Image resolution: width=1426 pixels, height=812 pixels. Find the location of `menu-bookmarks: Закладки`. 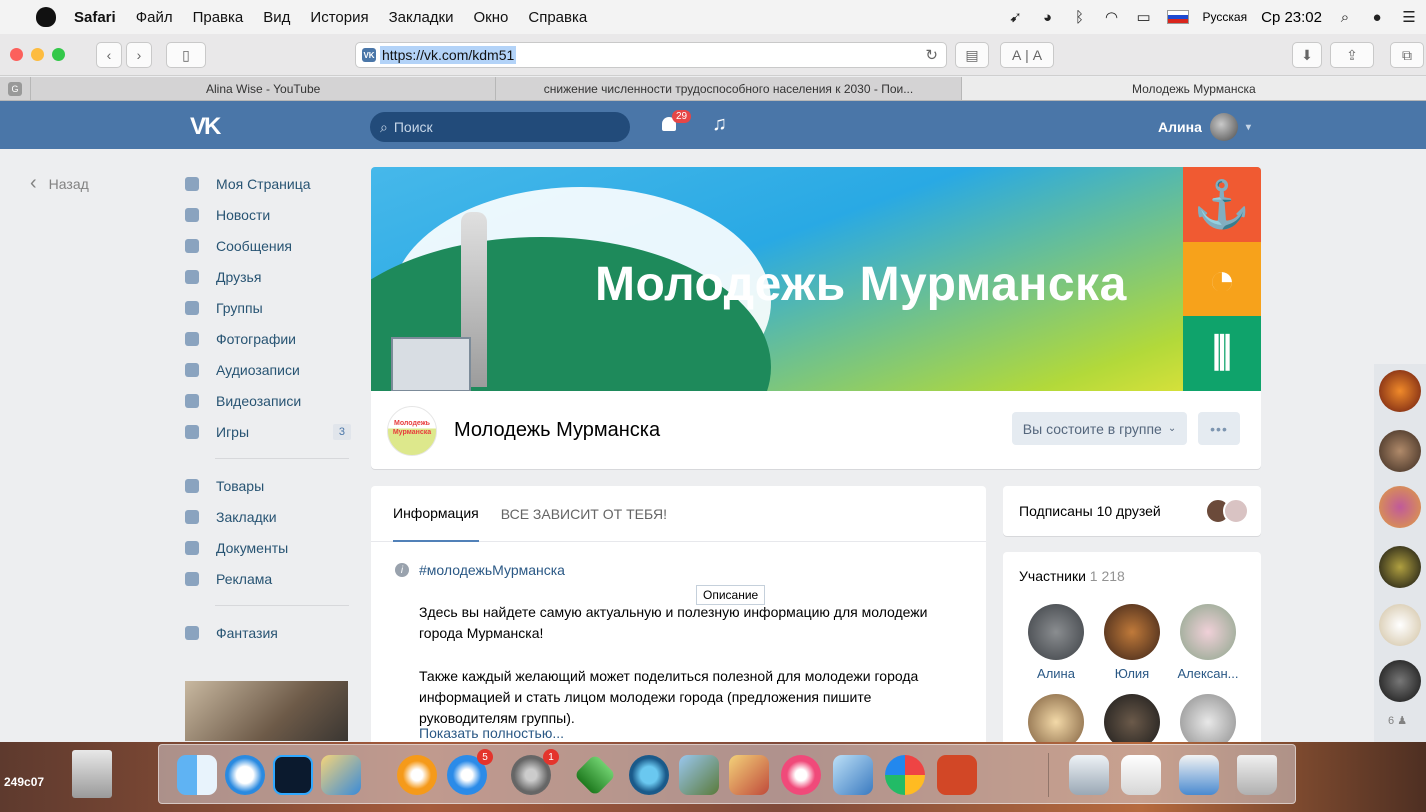

menu-bookmarks: Закладки is located at coordinates (421, 17).